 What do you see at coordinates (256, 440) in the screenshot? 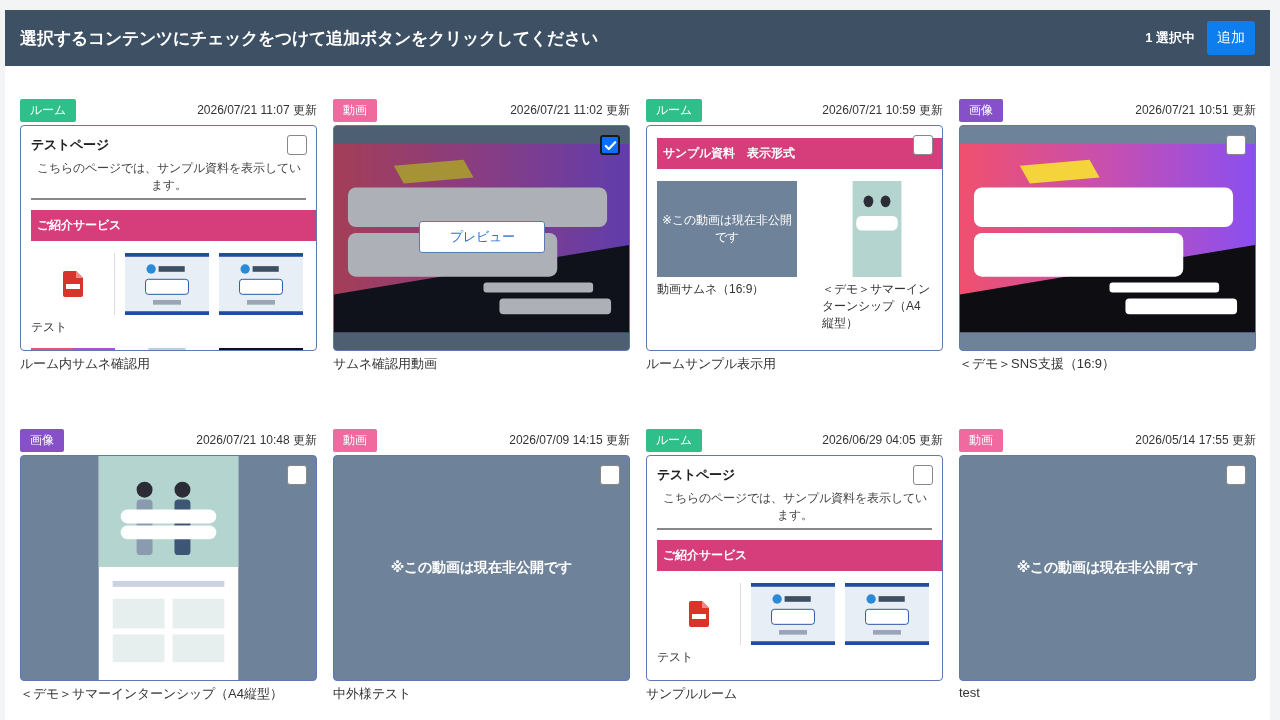
I see `updated-date: 2026/07/21 10:48 更新` at bounding box center [256, 440].